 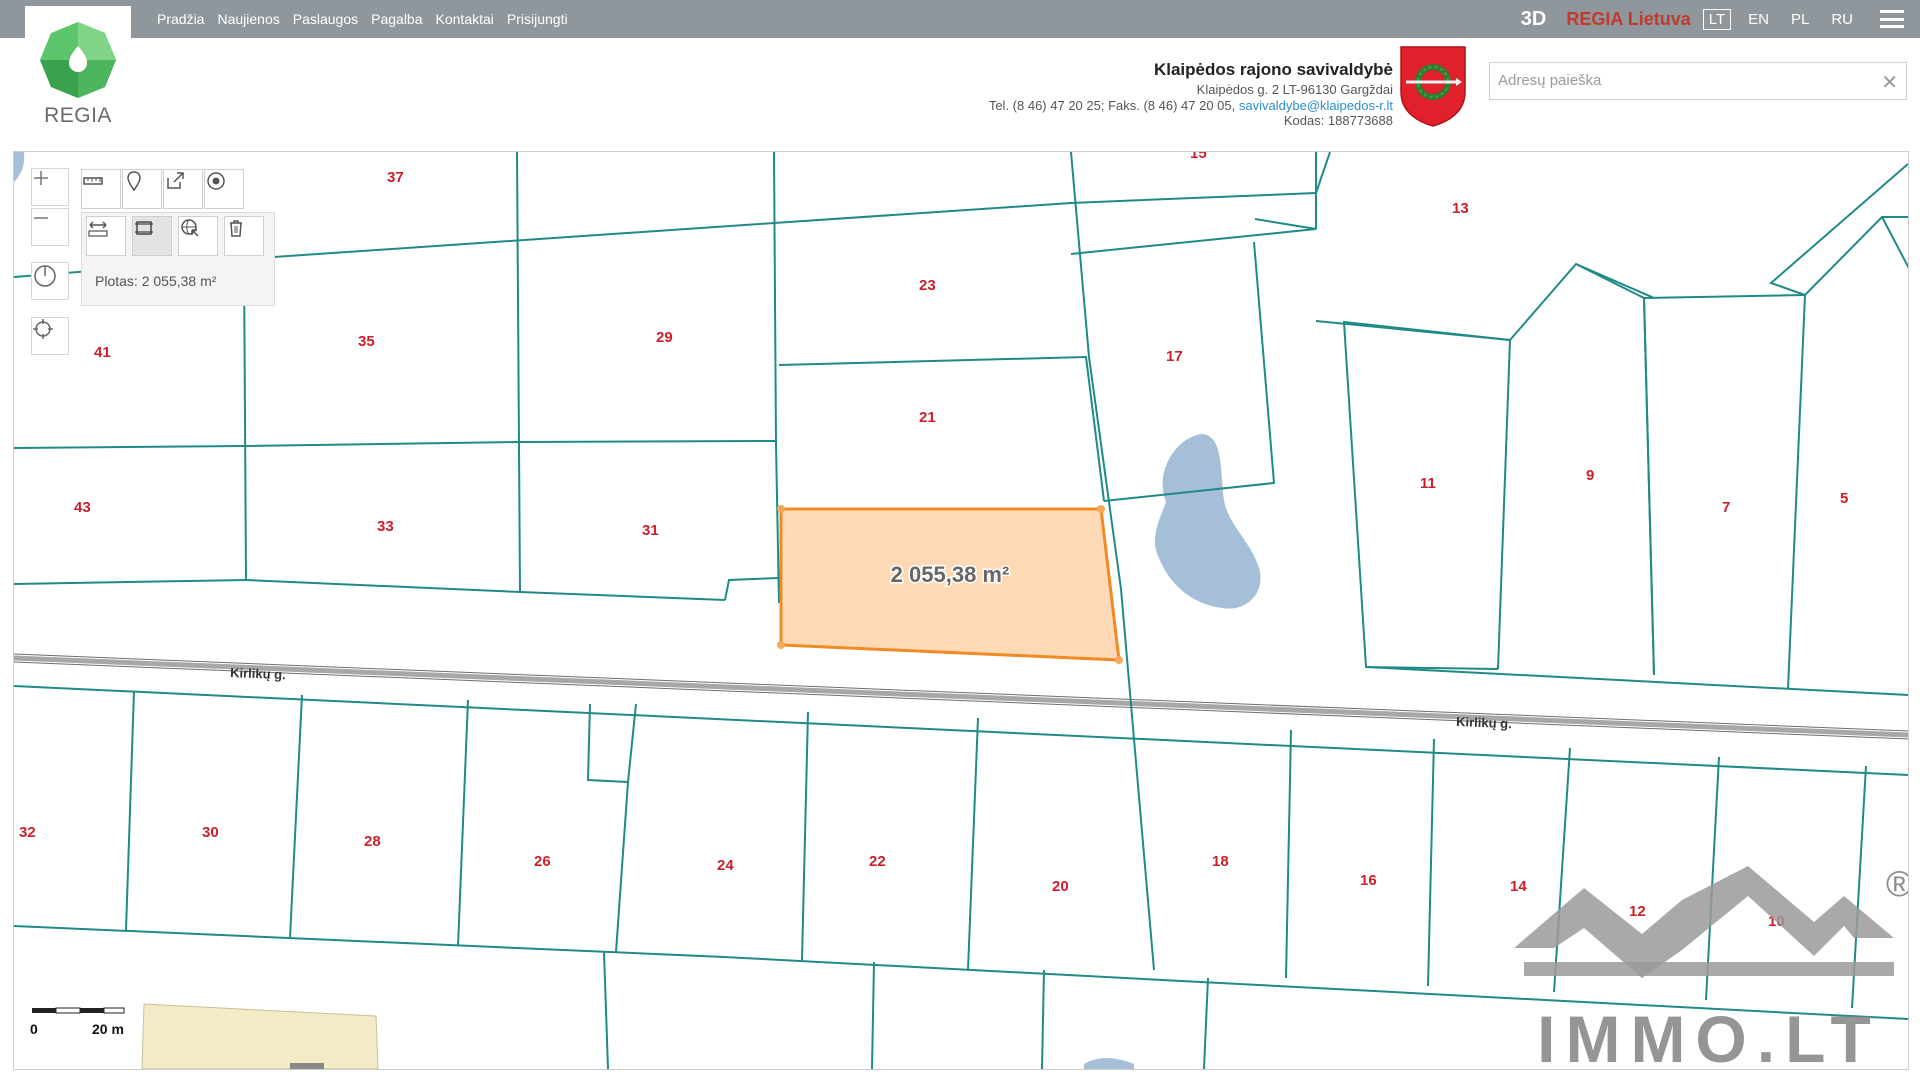 What do you see at coordinates (1316, 105) in the screenshot?
I see `municipality-email-link: savivaldybe@klaipedos-r.lt` at bounding box center [1316, 105].